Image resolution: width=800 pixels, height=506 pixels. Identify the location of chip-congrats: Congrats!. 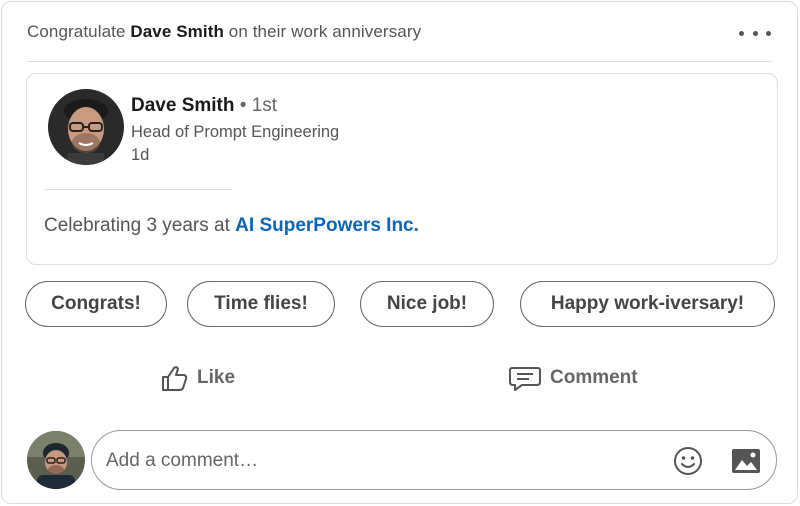
(96, 304).